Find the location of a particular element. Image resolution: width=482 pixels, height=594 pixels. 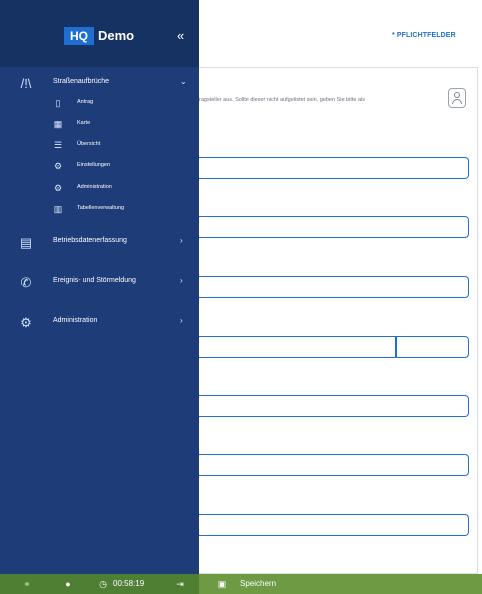

sidebar-group-strassenaufbrueche: /!\ Straßenaufbrüche ⌄ is located at coordinates (99, 84).